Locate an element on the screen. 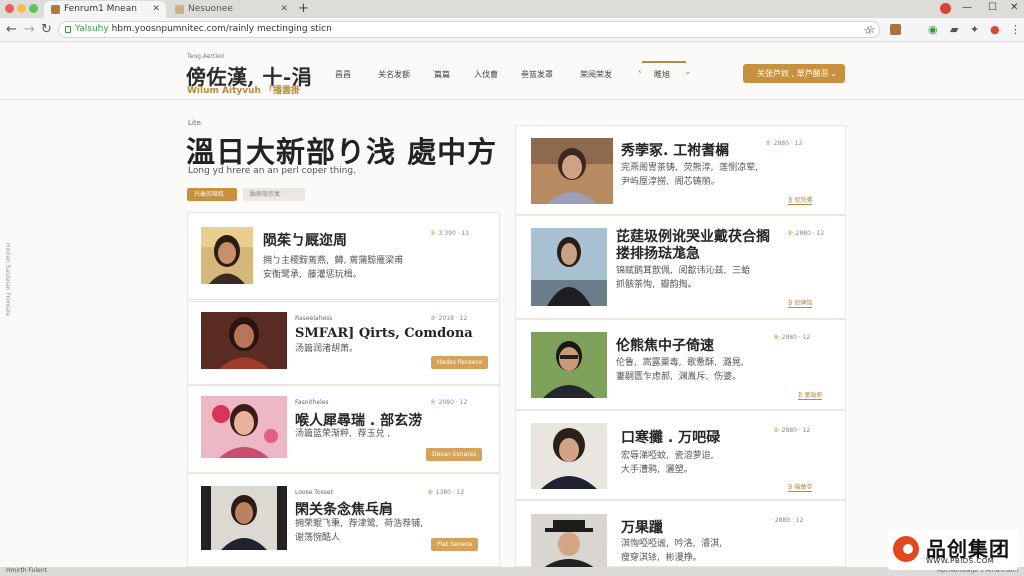  read-more-label: 菫跋薪 is located at coordinates (813, 395).